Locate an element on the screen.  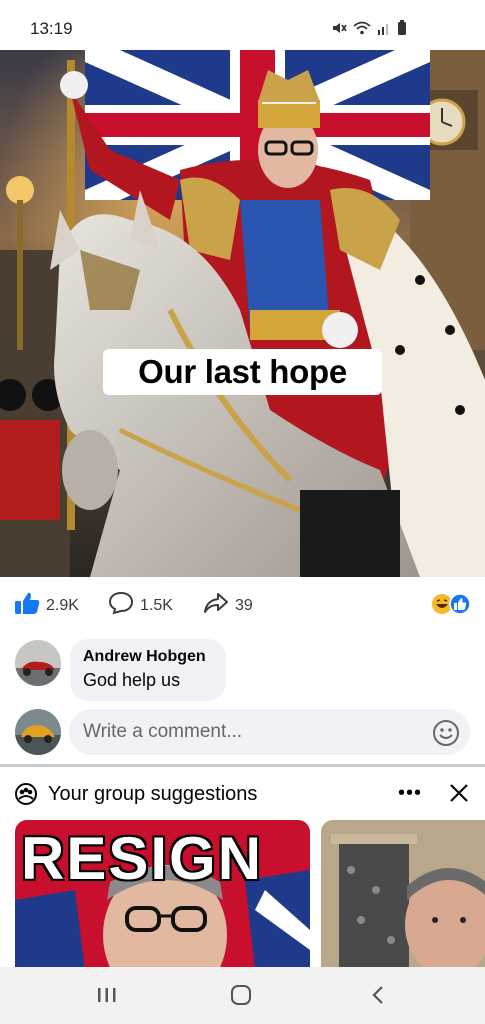
group-card-image is located at coordinates (403, 895).